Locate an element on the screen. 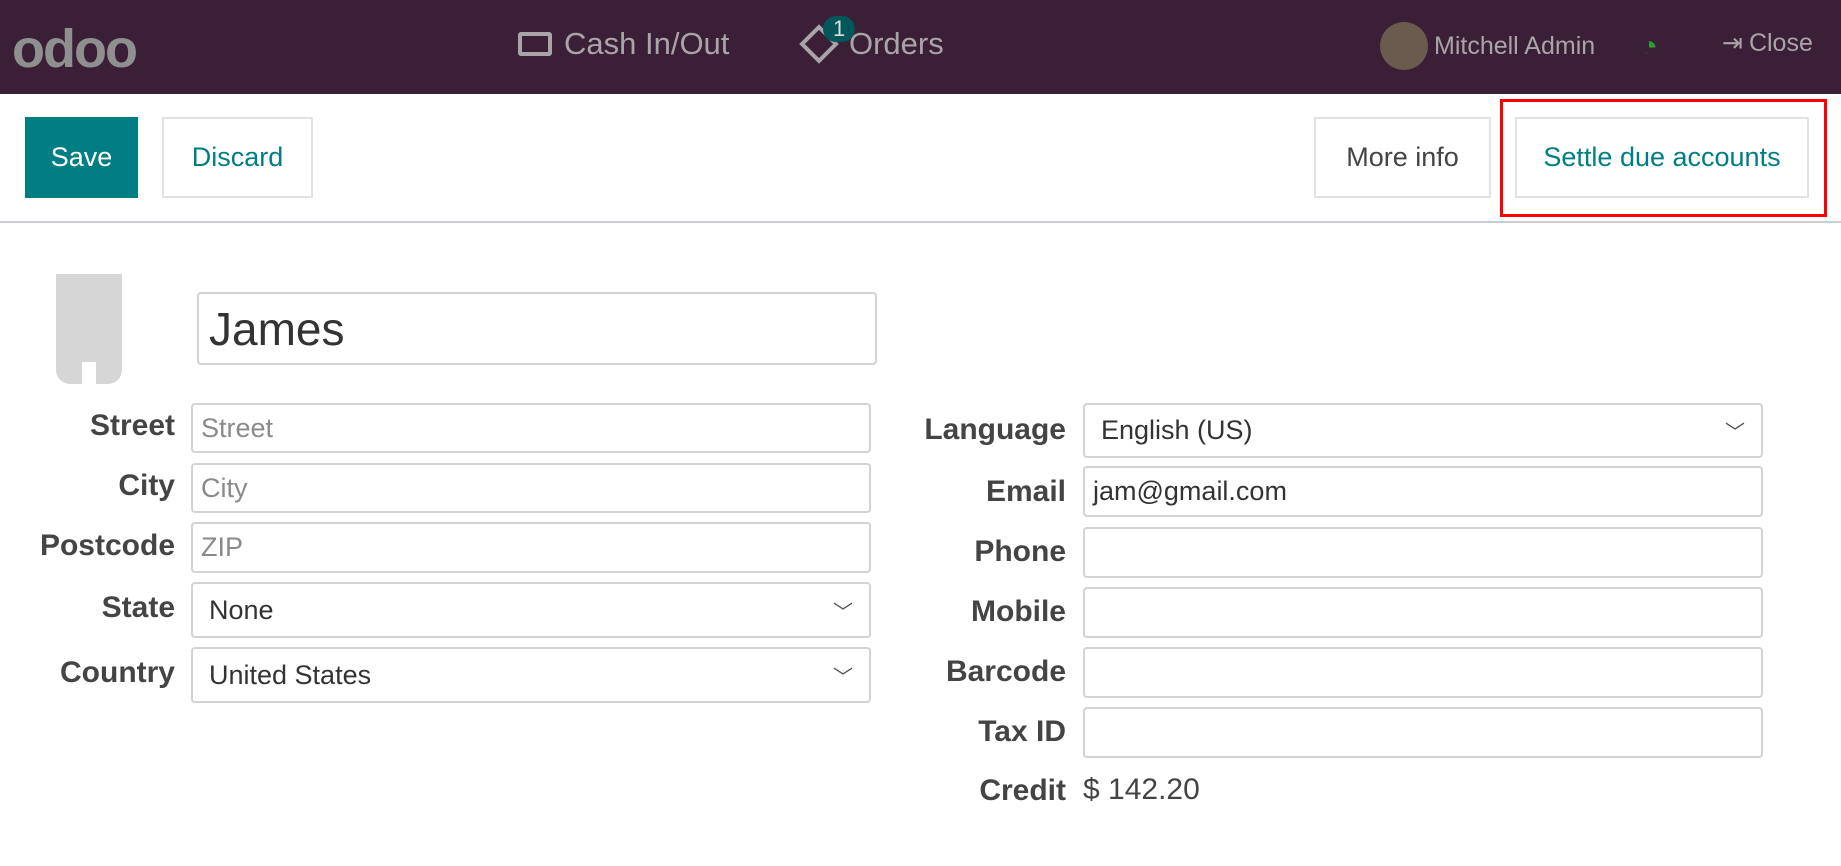  mobile-input is located at coordinates (1423, 612).